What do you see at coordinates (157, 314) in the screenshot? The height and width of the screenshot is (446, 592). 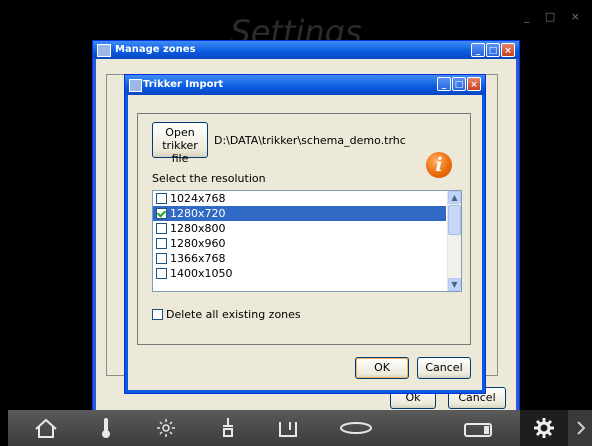 I see `delete-zones-checkbox` at bounding box center [157, 314].